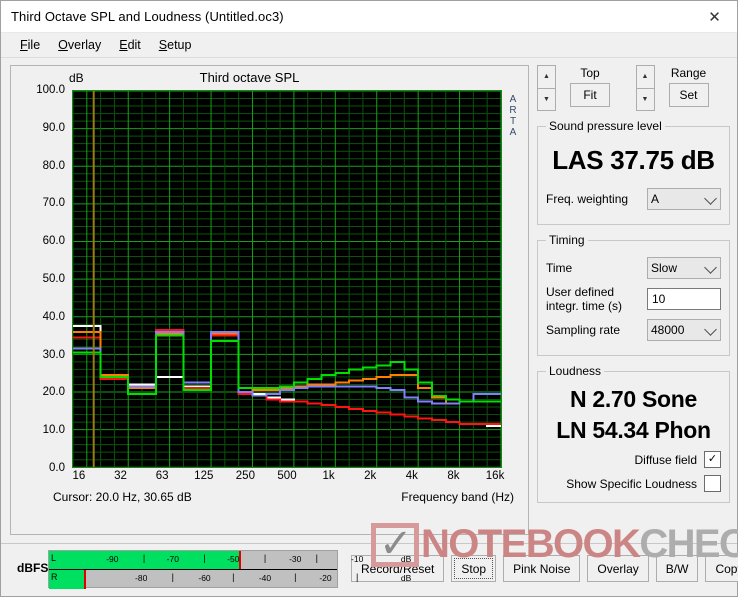  What do you see at coordinates (141, 578) in the screenshot?
I see `meter-tick: -80` at bounding box center [141, 578].